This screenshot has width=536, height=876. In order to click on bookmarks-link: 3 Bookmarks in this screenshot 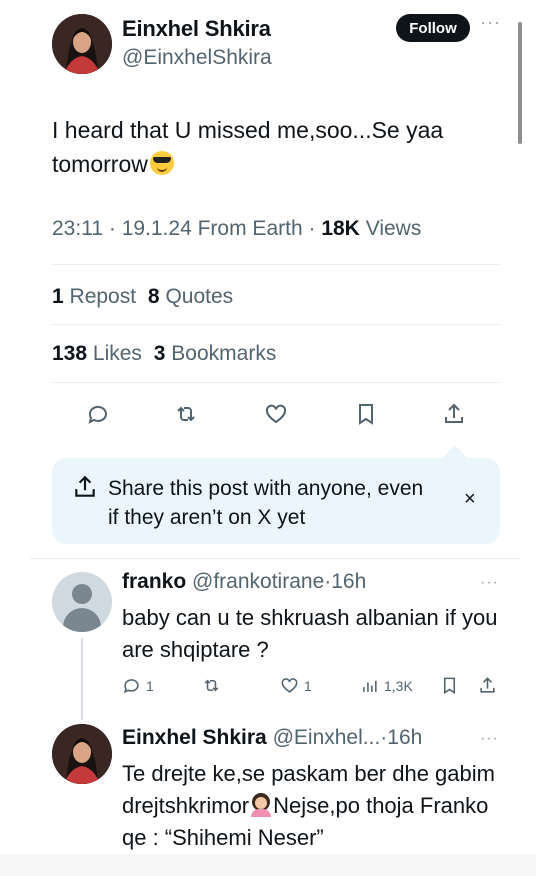, I will do `click(215, 353)`.